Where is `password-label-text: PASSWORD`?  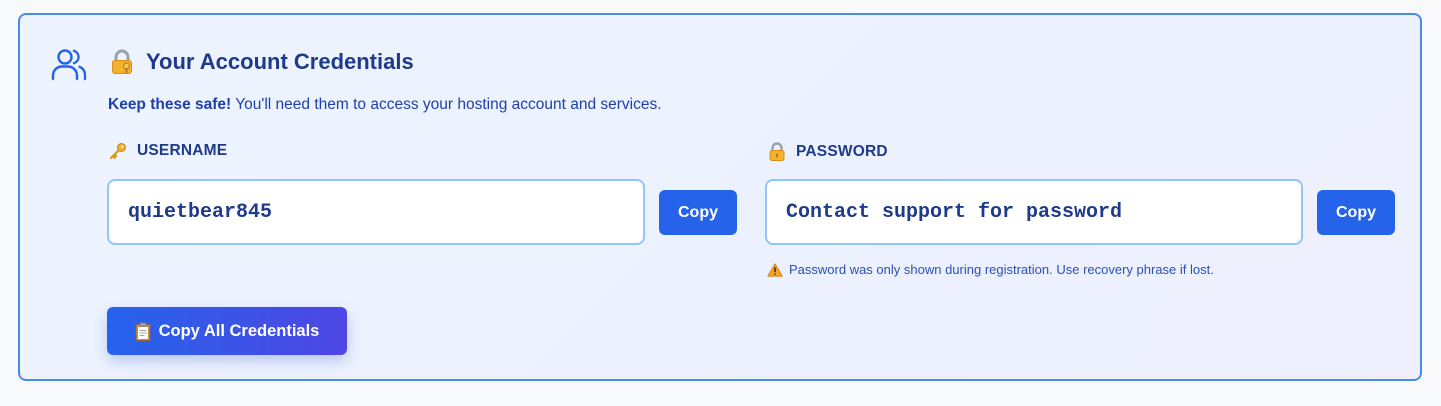
password-label-text: PASSWORD is located at coordinates (842, 151).